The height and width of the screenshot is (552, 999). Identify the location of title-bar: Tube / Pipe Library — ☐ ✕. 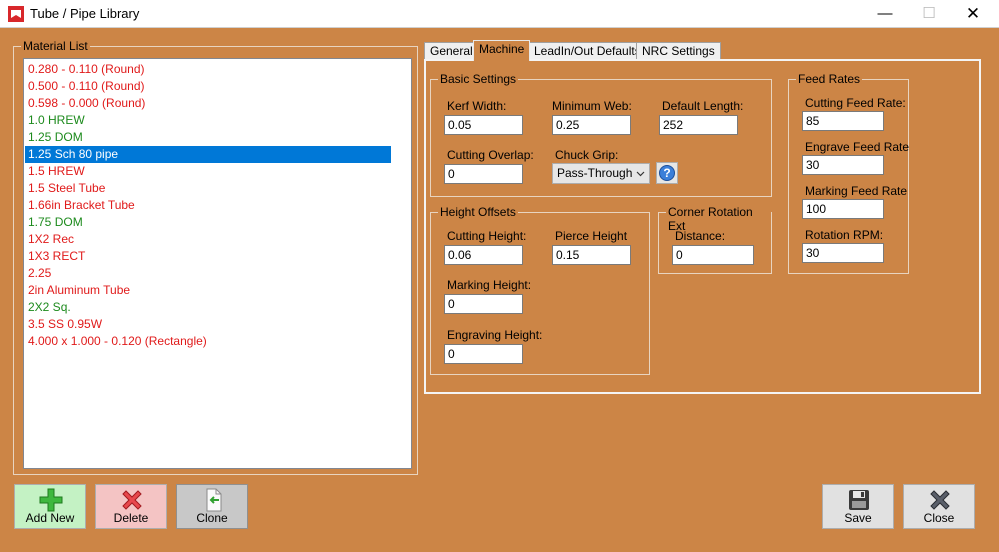
(499, 14).